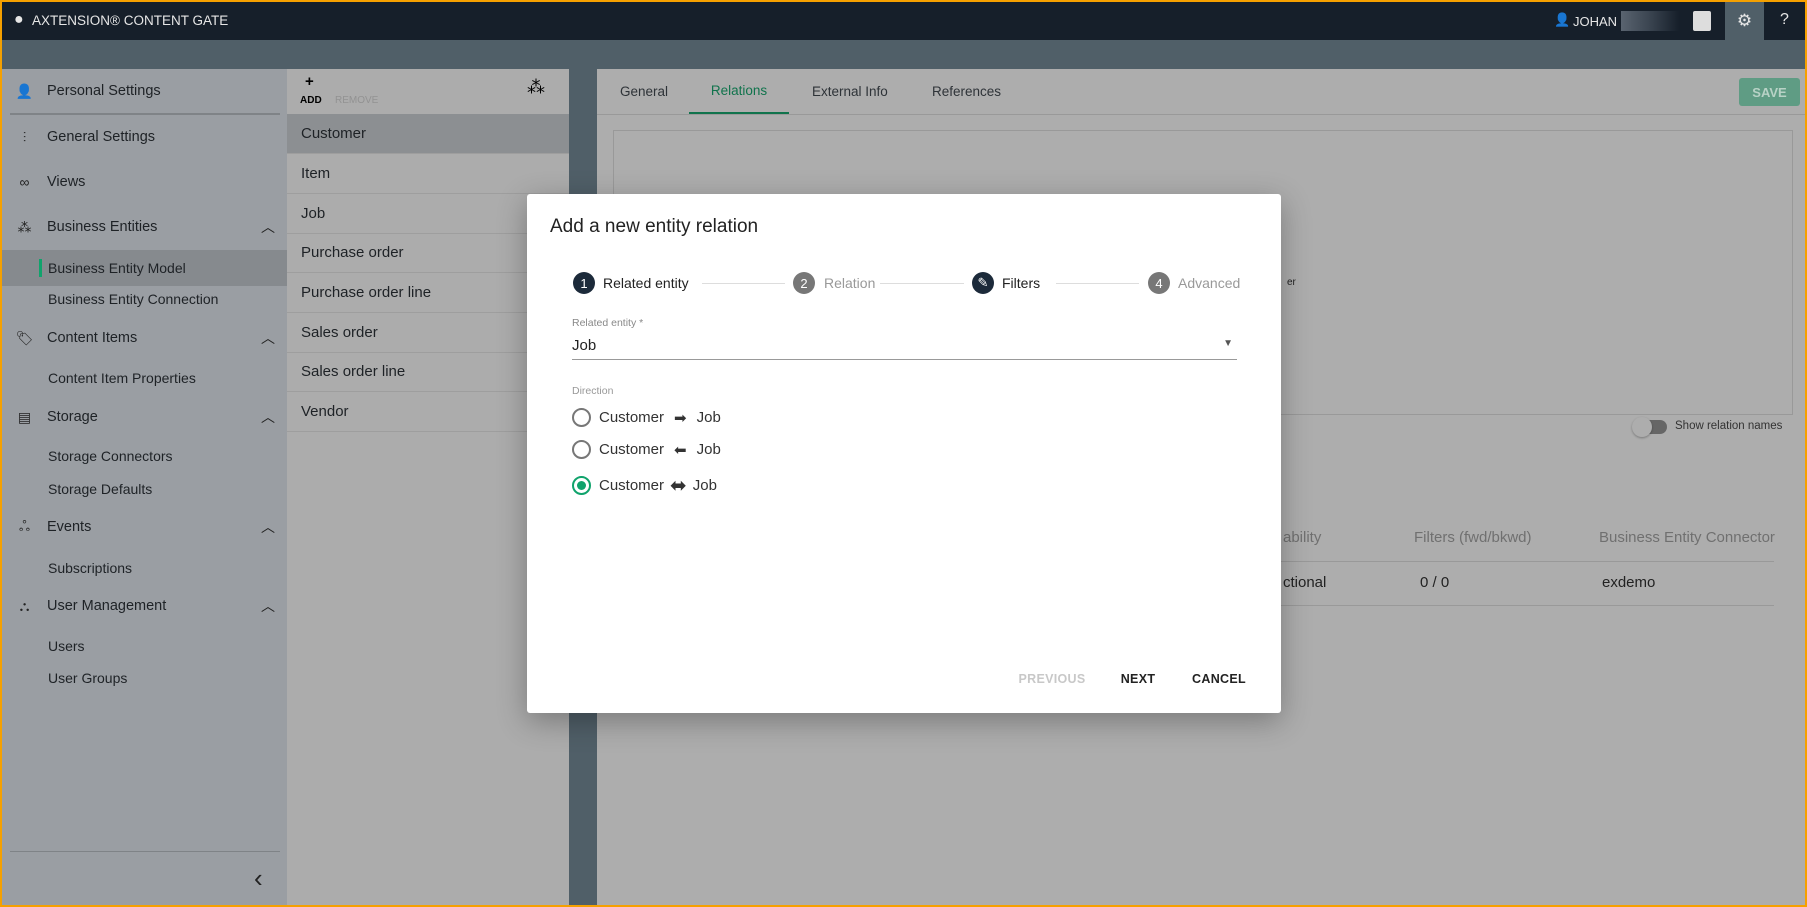 This screenshot has height=907, width=1807. I want to click on cell: exdemo, so click(1629, 582).